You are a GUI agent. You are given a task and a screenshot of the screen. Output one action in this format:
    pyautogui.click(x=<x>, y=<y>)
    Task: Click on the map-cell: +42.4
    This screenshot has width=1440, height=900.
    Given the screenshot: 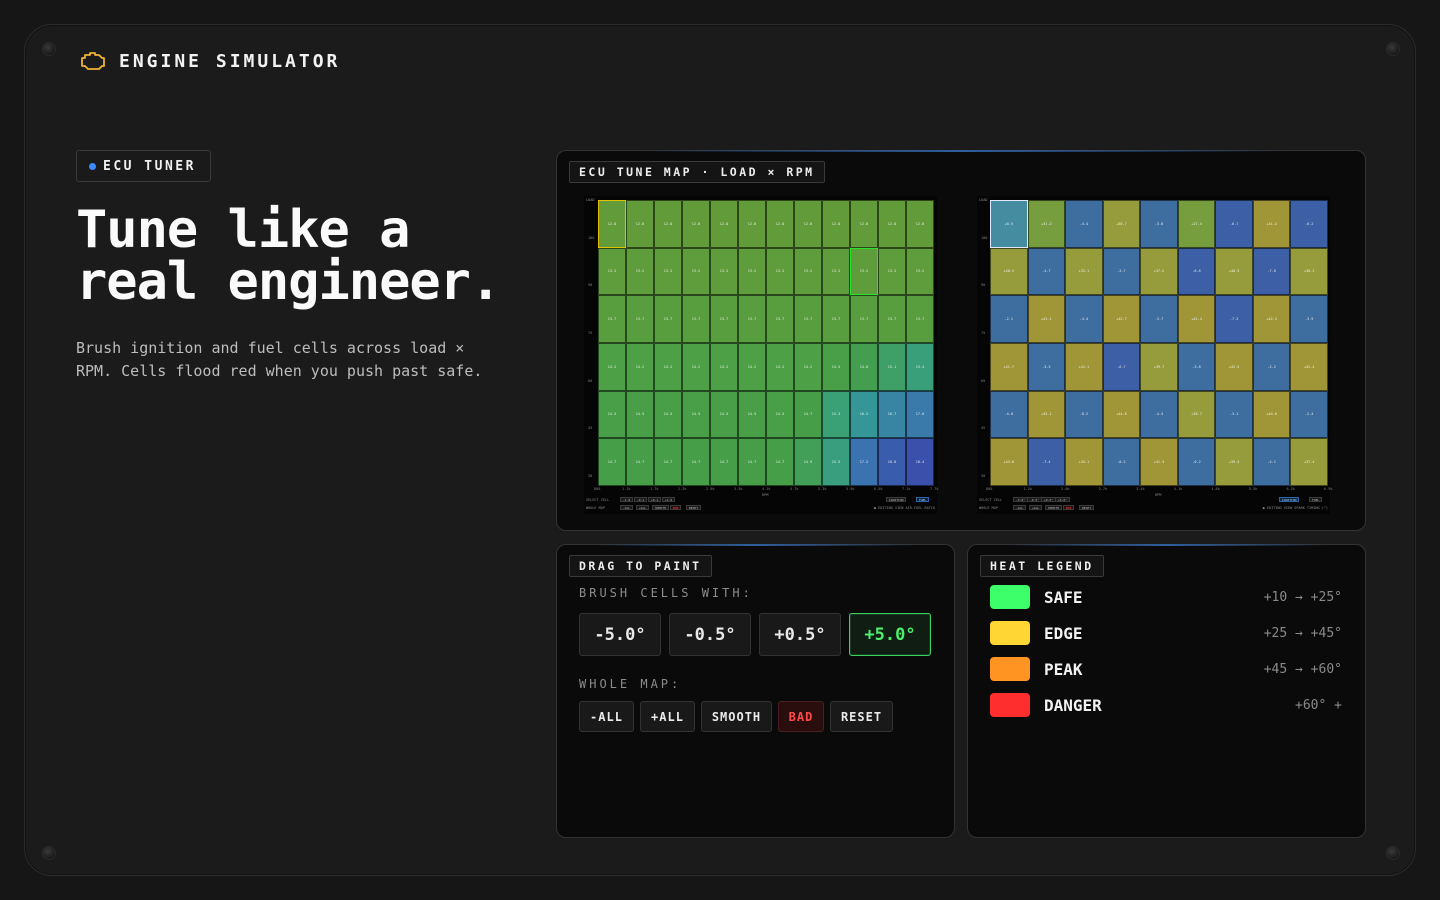 What is the action you would take?
    pyautogui.click(x=1309, y=367)
    